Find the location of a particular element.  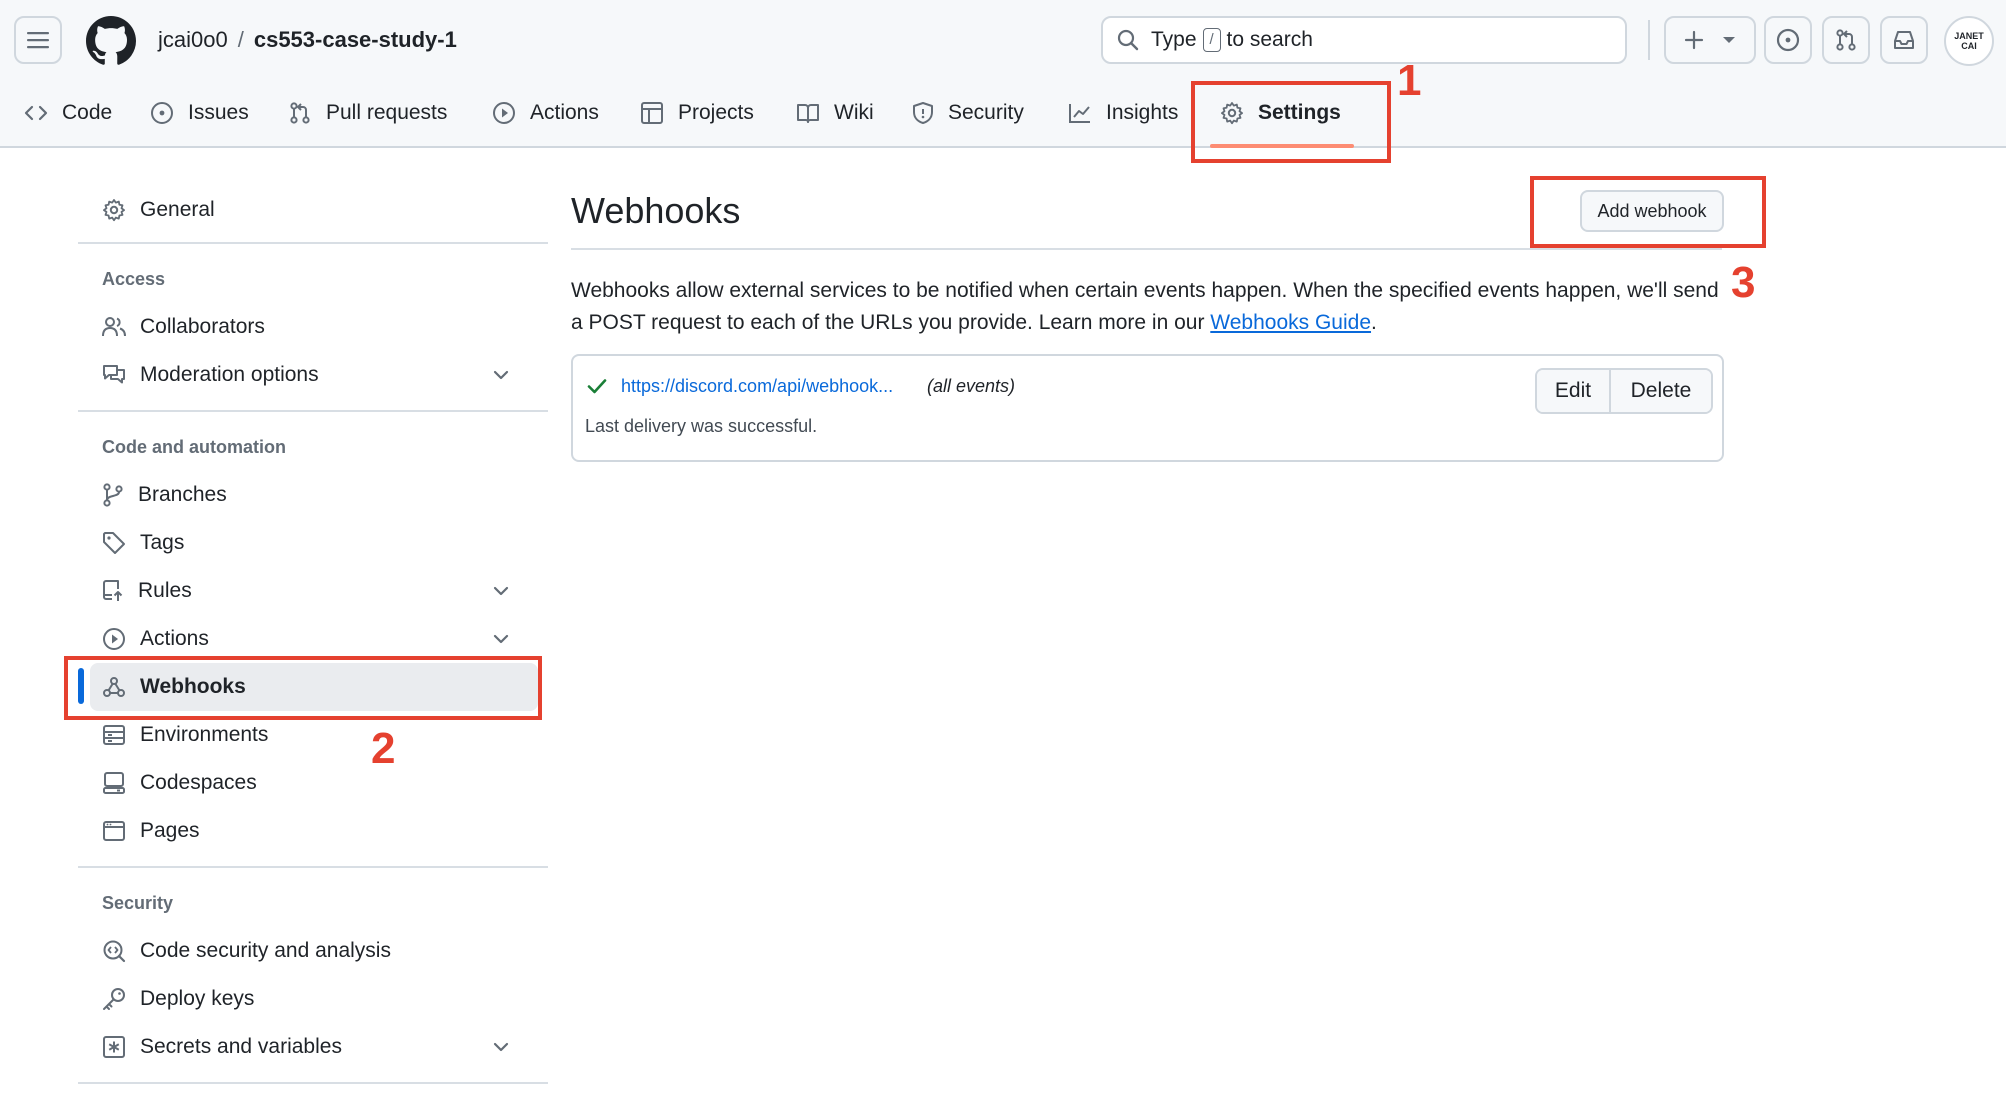

sidebar-item-secrets-variables: Secrets and variables is located at coordinates (313, 1047).